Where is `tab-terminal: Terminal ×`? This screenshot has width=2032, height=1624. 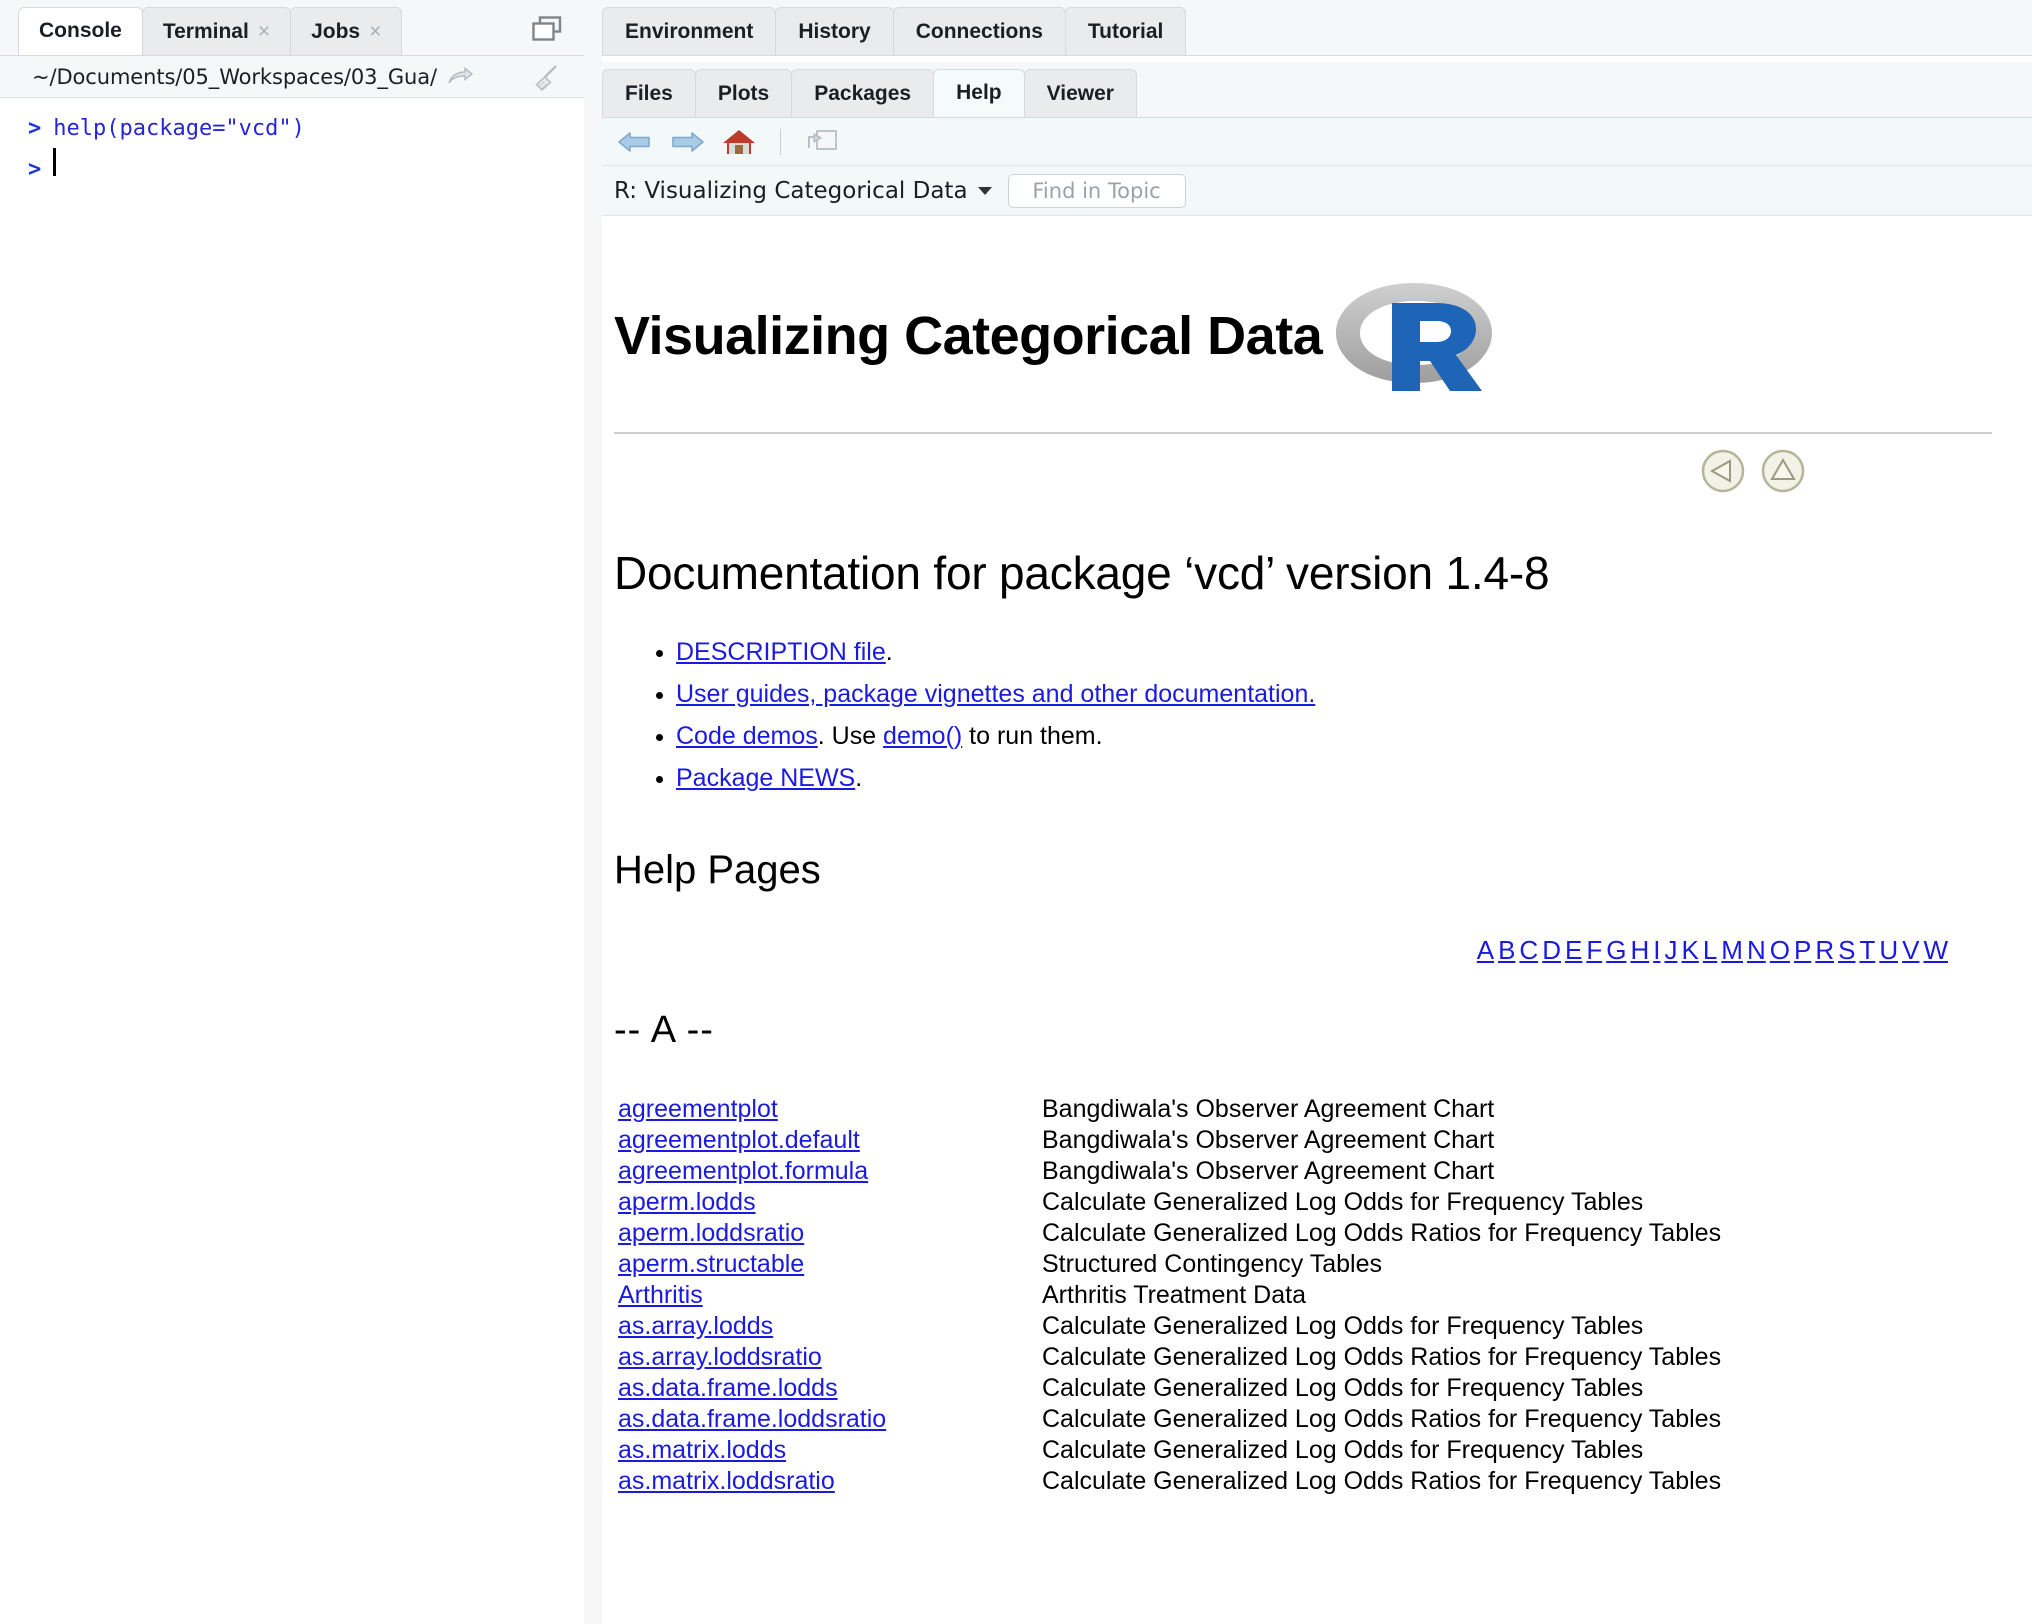
tab-terminal: Terminal × is located at coordinates (216, 31).